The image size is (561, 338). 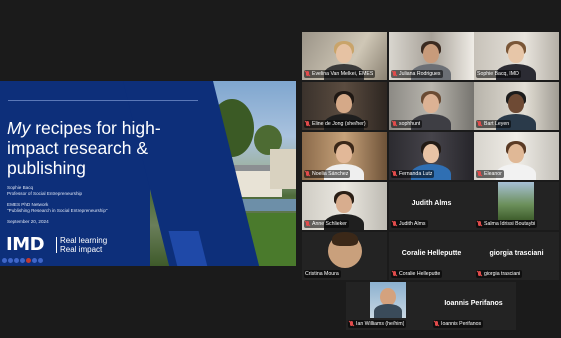 I want to click on participant-tile: Noelia Sánchez, so click(x=344, y=156).